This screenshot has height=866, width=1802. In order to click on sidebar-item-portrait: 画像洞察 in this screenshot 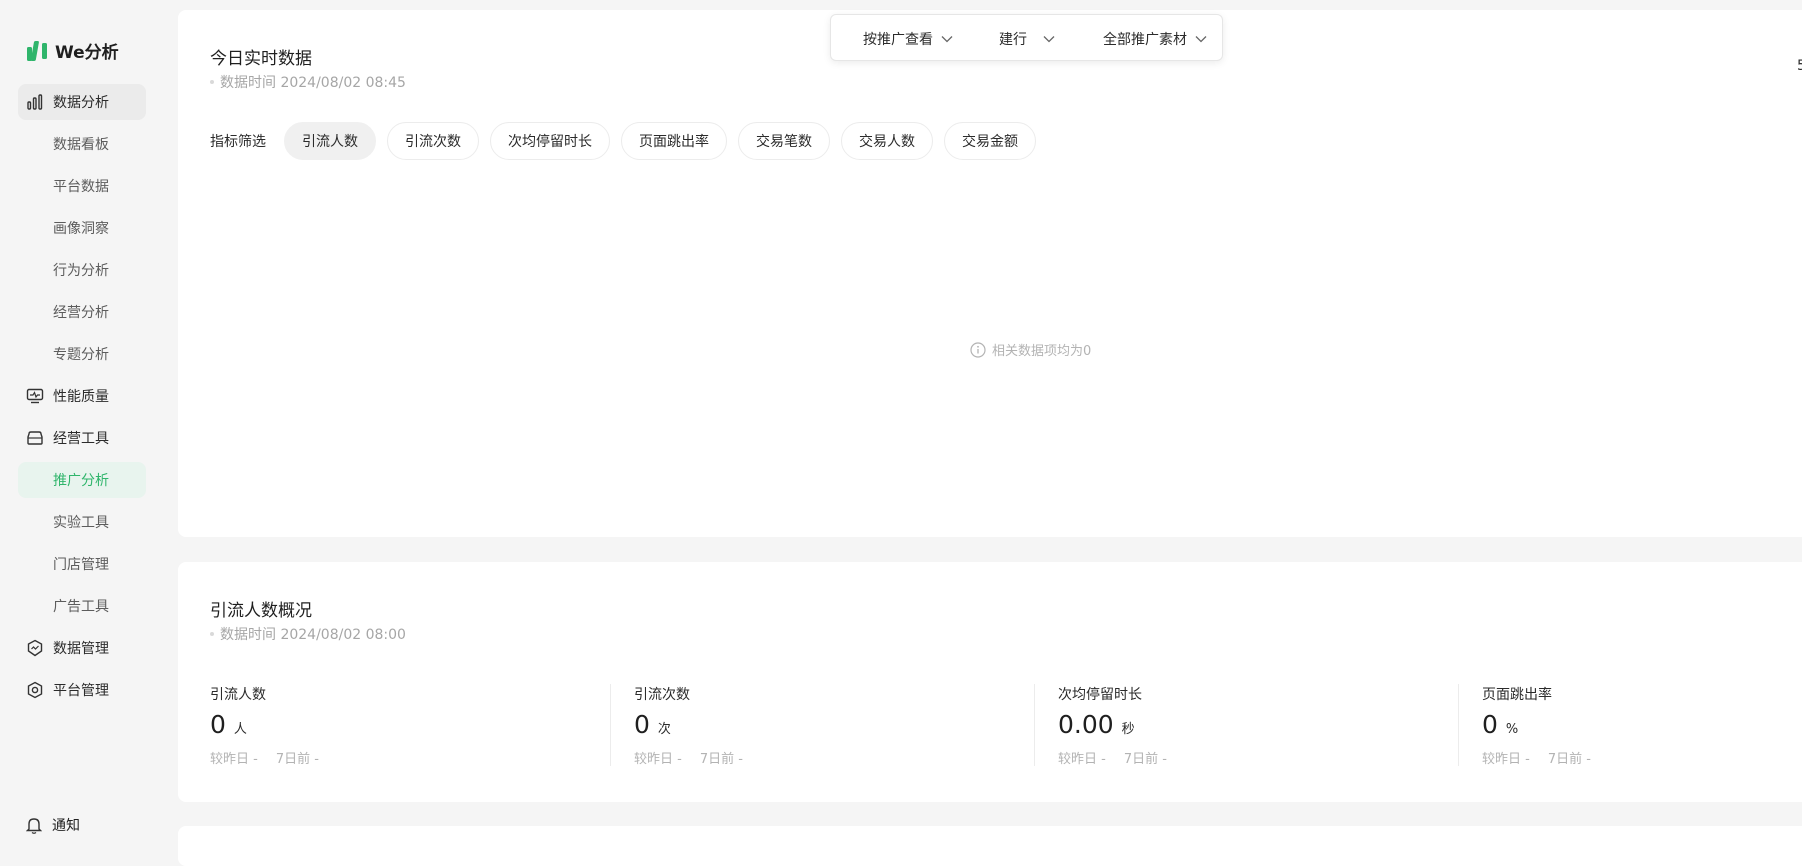, I will do `click(82, 228)`.